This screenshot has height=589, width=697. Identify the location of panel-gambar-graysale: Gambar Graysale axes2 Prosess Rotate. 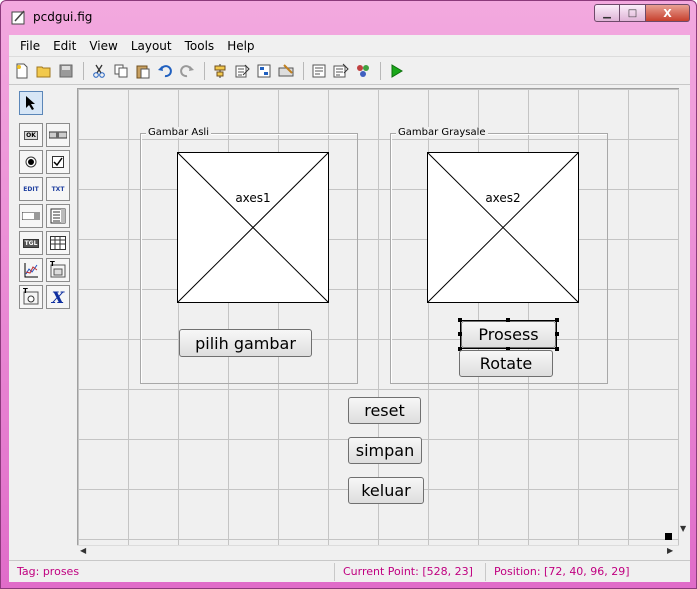
(499, 255).